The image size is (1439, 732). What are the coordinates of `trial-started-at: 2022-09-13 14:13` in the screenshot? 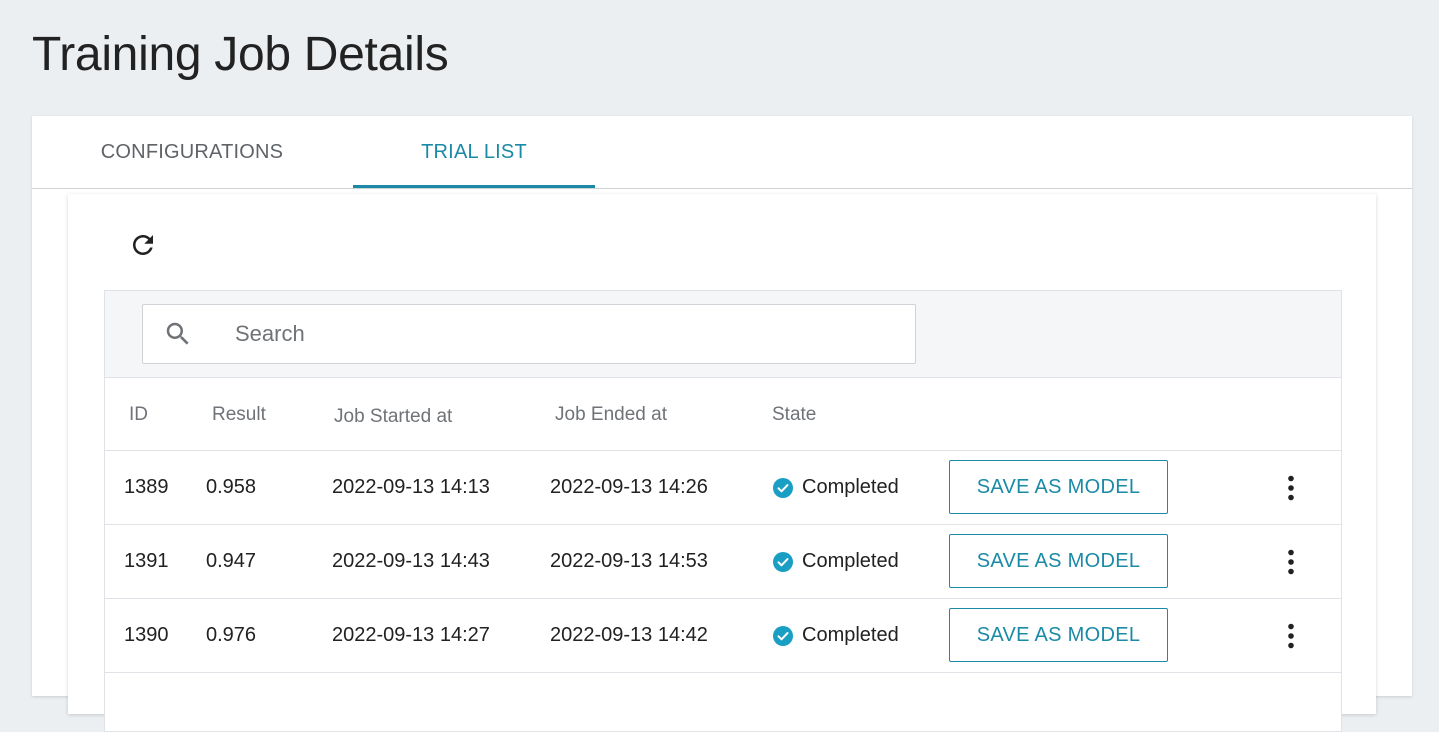 It's located at (411, 487).